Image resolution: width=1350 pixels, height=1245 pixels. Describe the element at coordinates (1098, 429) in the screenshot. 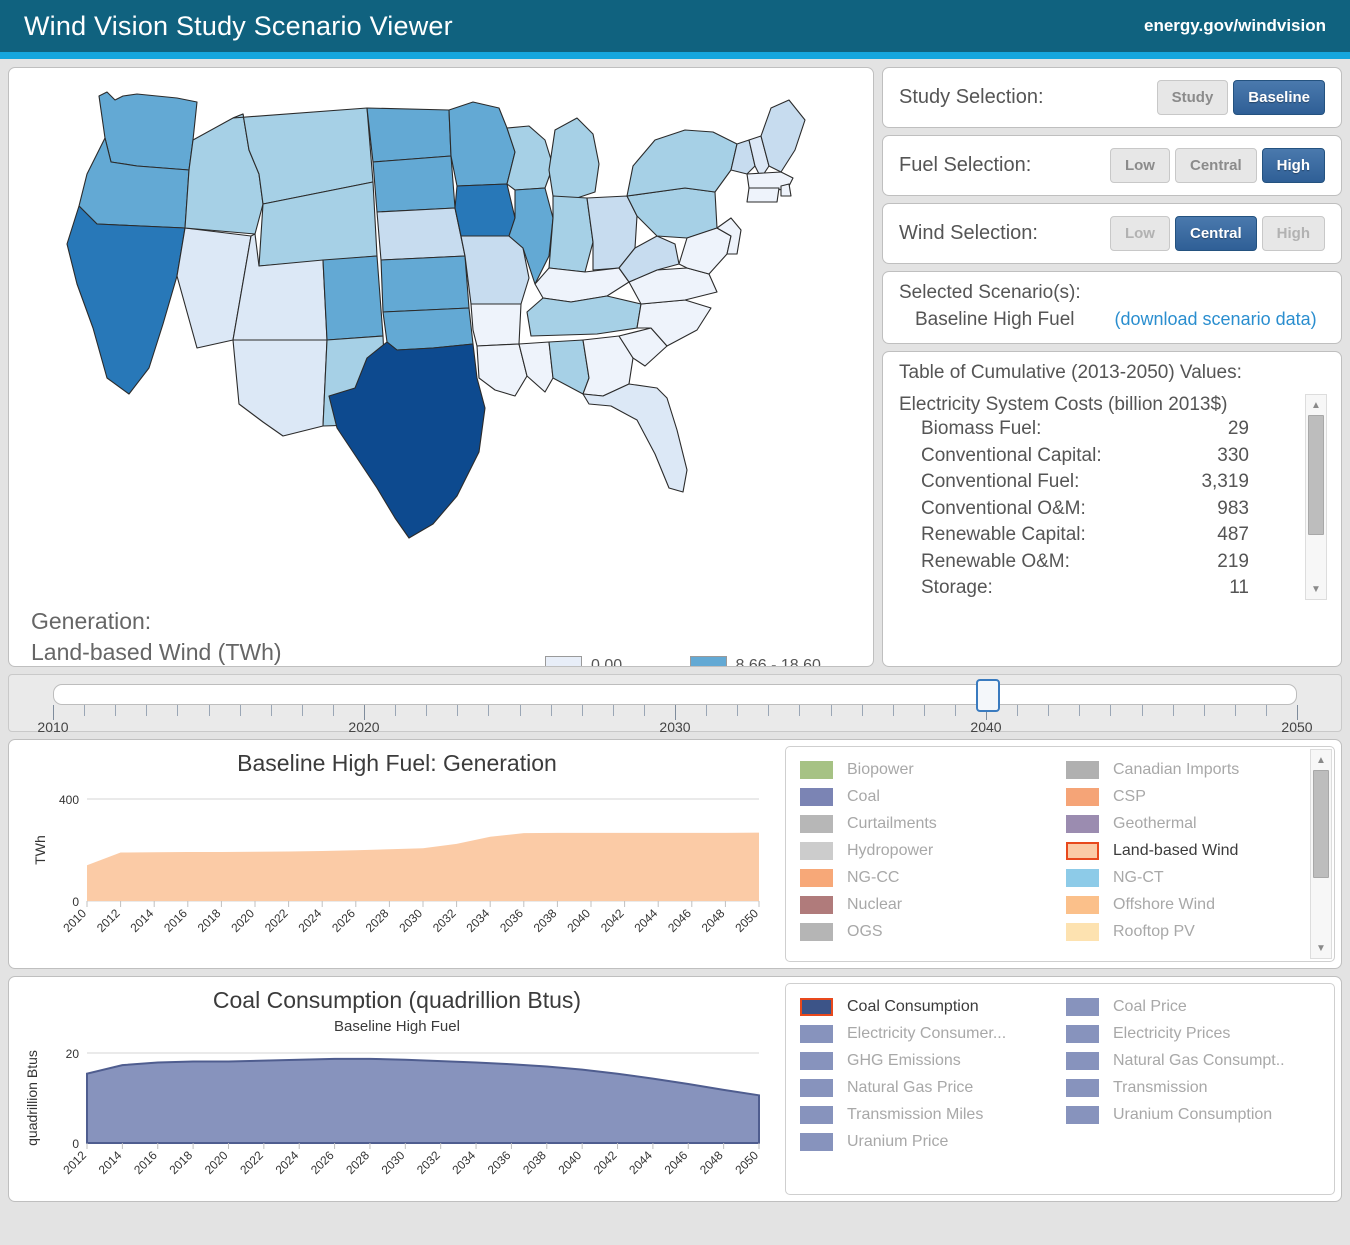

I see `table-row: Biomass Fuel: 29` at that location.